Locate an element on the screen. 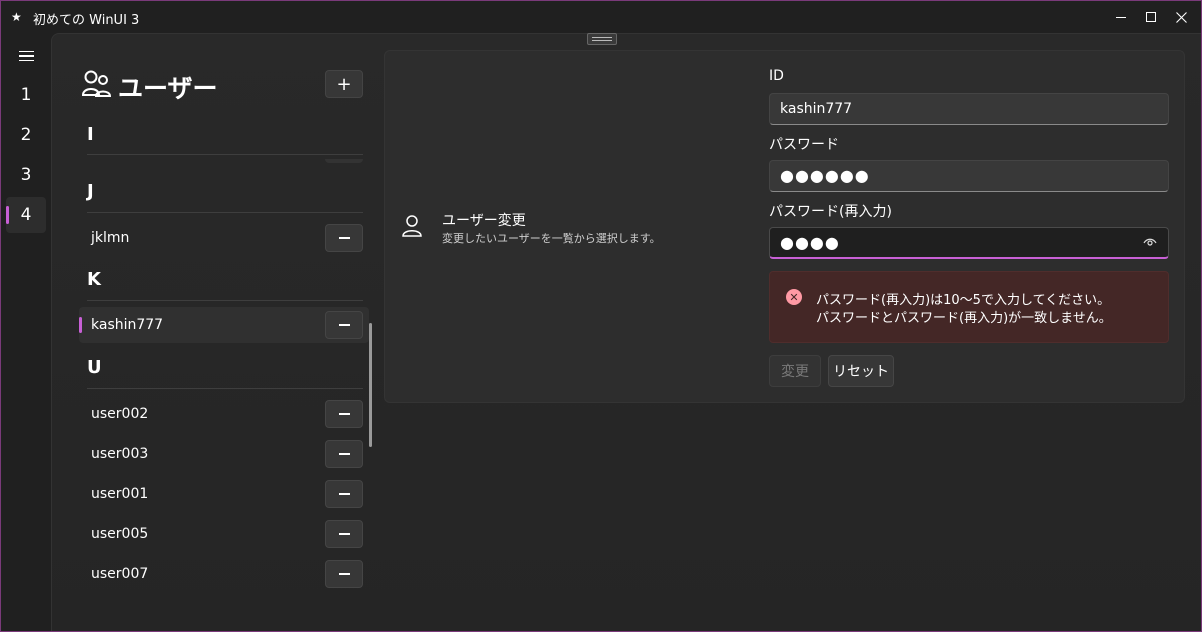 This screenshot has height=632, width=1202. nav-item-3: 3 is located at coordinates (26, 175).